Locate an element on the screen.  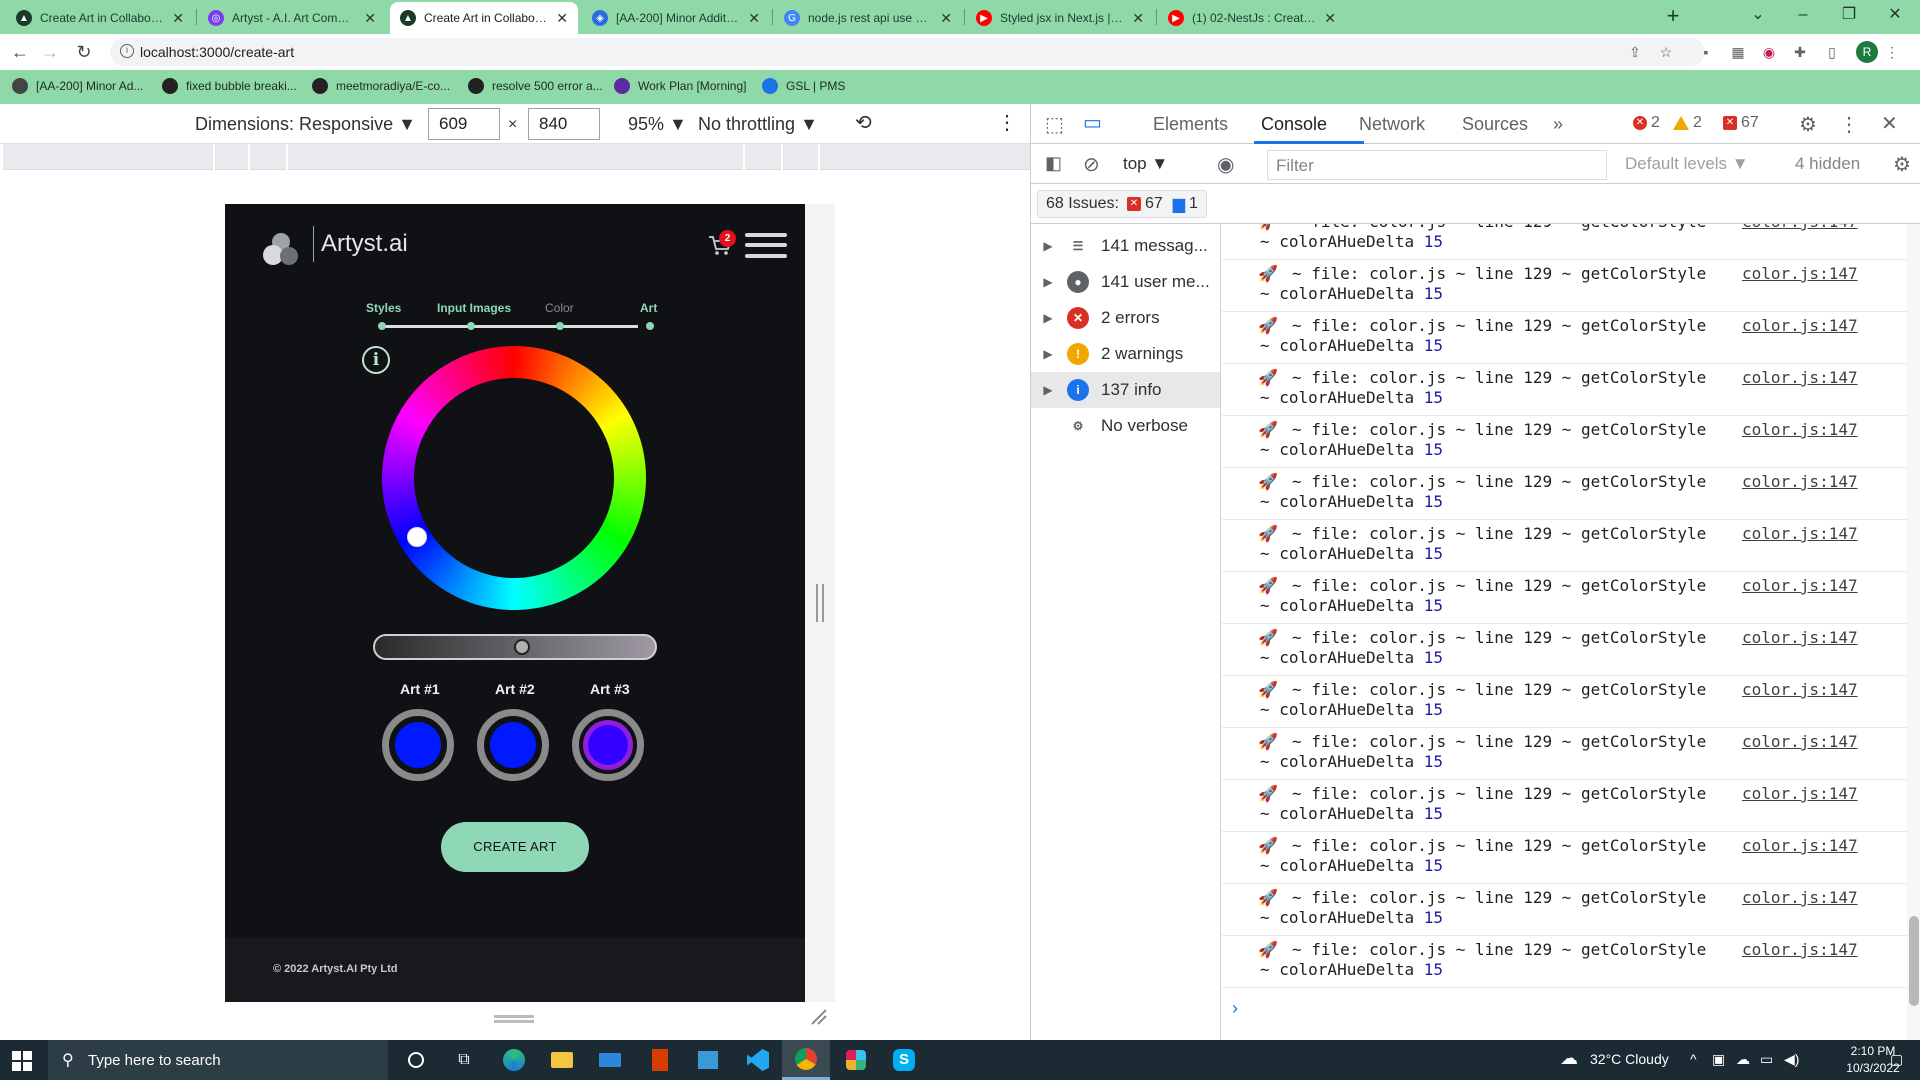
browser-tab: ◎ Artyst - A.I. Art Commissions - A ✕ is located at coordinates (292, 18).